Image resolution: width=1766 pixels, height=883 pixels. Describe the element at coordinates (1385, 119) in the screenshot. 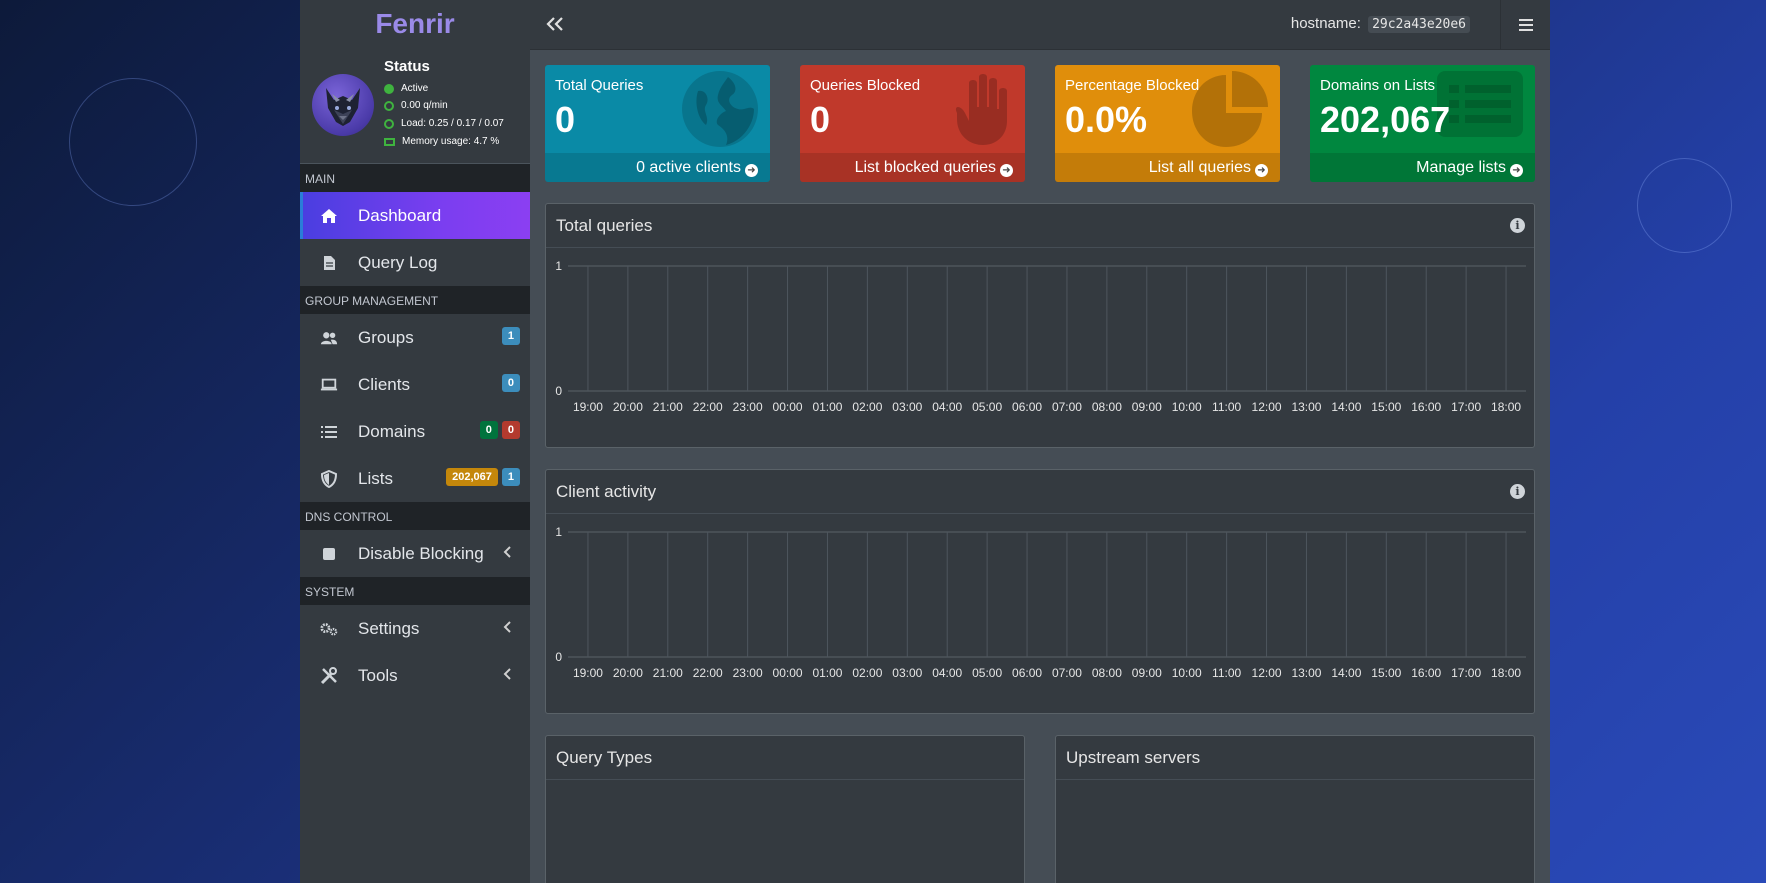

I see `stat-value: 202,067` at that location.